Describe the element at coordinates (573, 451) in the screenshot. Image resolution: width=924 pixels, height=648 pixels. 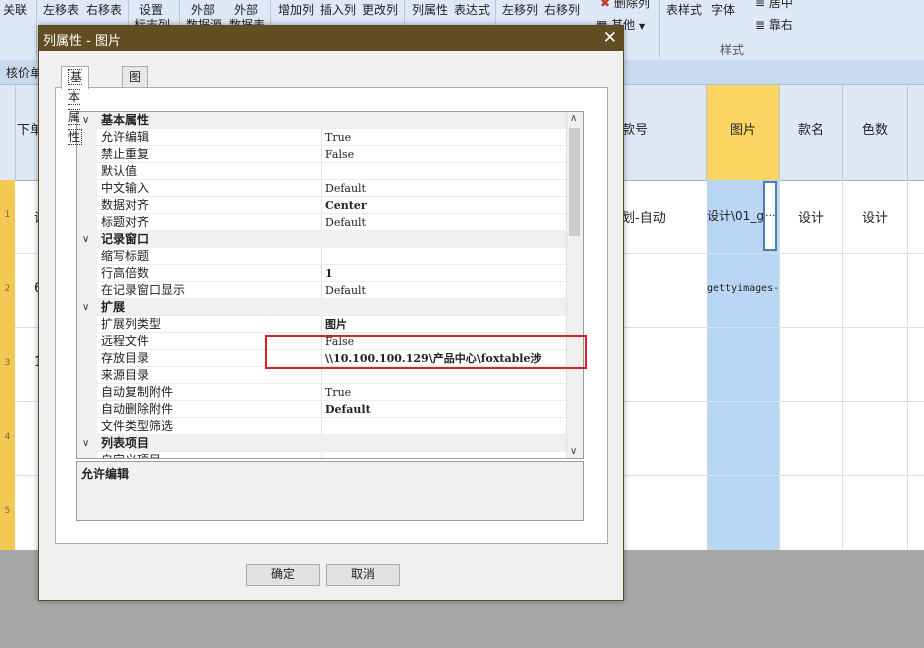
I see `chevron-down-icon: ∨` at that location.